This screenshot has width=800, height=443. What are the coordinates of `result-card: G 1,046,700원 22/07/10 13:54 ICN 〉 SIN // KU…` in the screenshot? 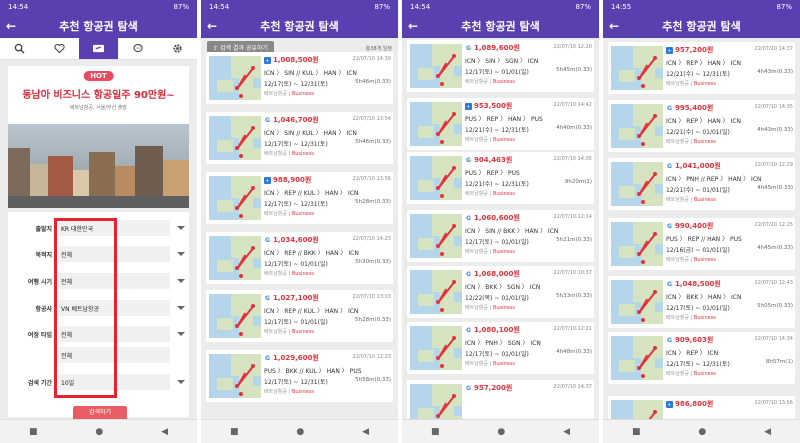 It's located at (299, 138).